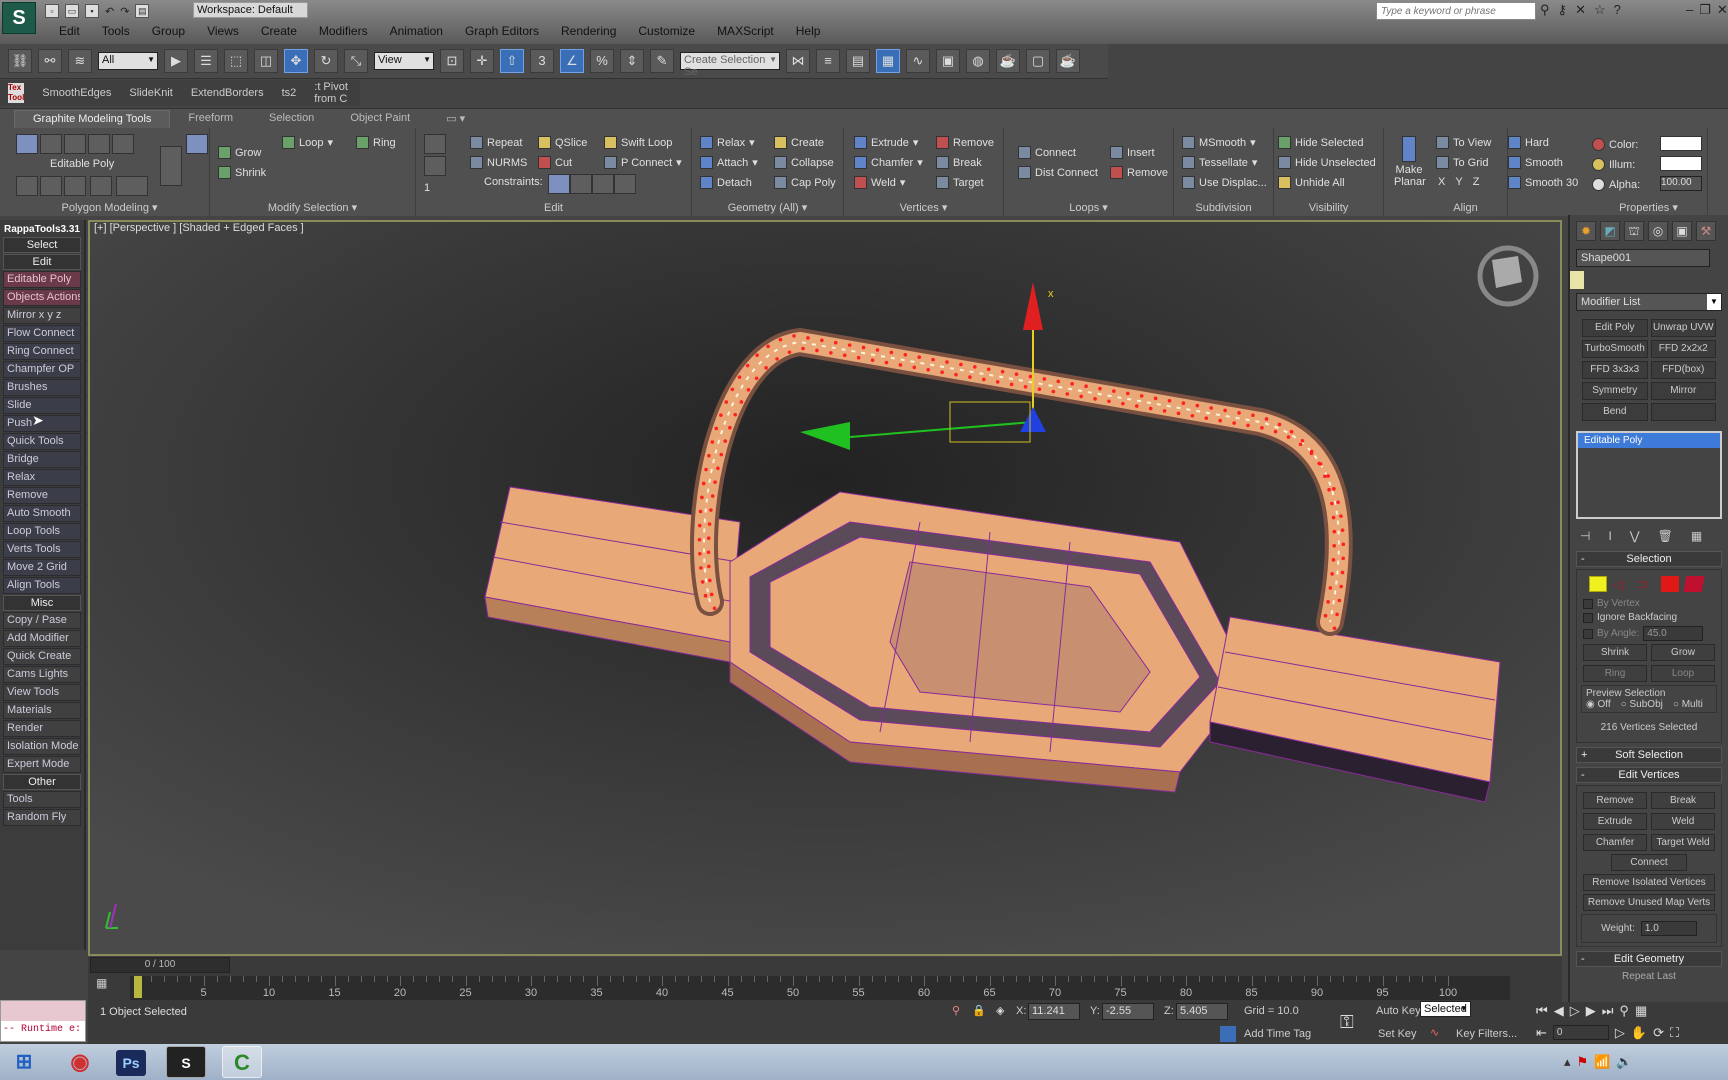  I want to click on angle-spinner: 45.0, so click(1673, 633).